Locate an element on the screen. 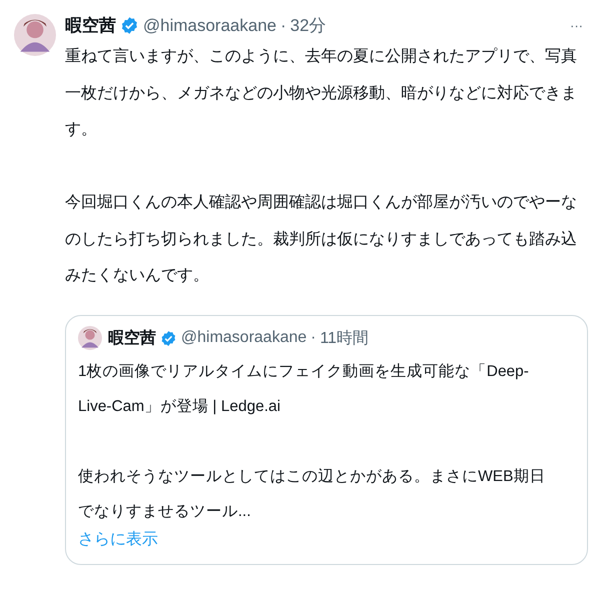  post-time: 11時間 is located at coordinates (344, 338).